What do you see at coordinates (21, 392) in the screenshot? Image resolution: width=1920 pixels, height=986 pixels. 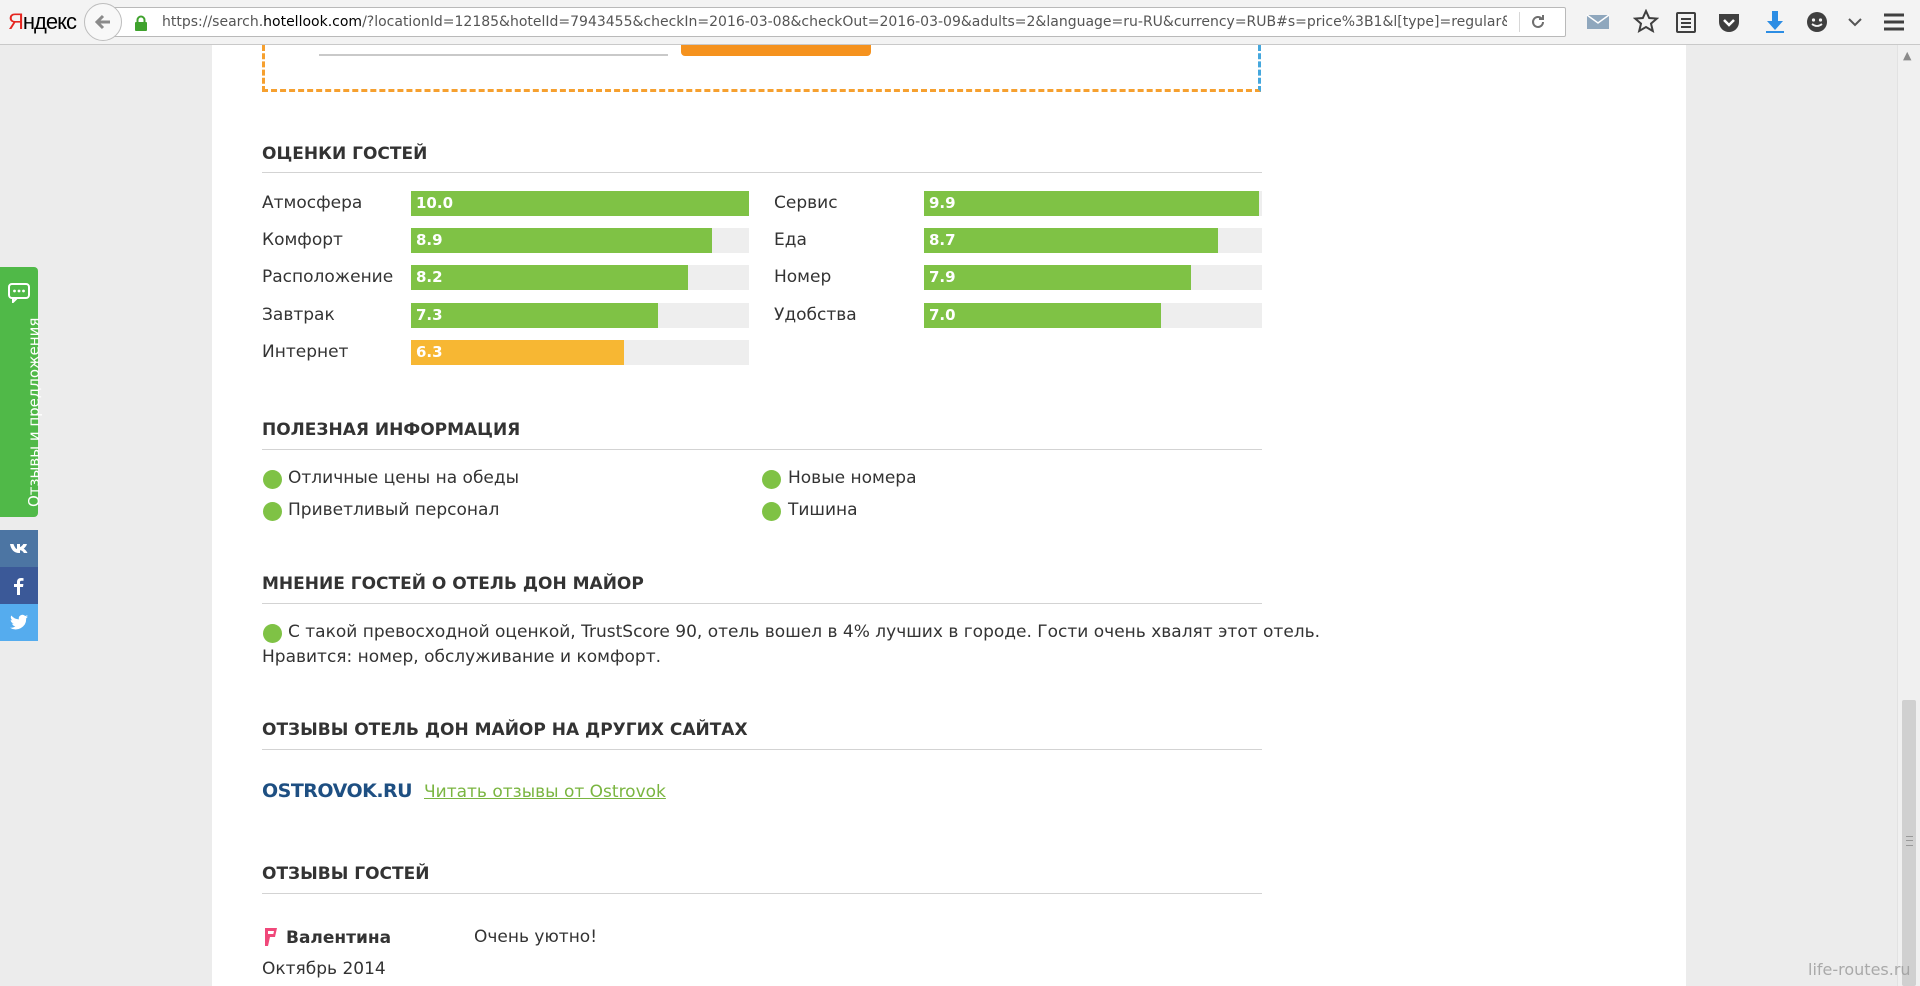 I see `feedback-tab: Отзывы и предложения` at bounding box center [21, 392].